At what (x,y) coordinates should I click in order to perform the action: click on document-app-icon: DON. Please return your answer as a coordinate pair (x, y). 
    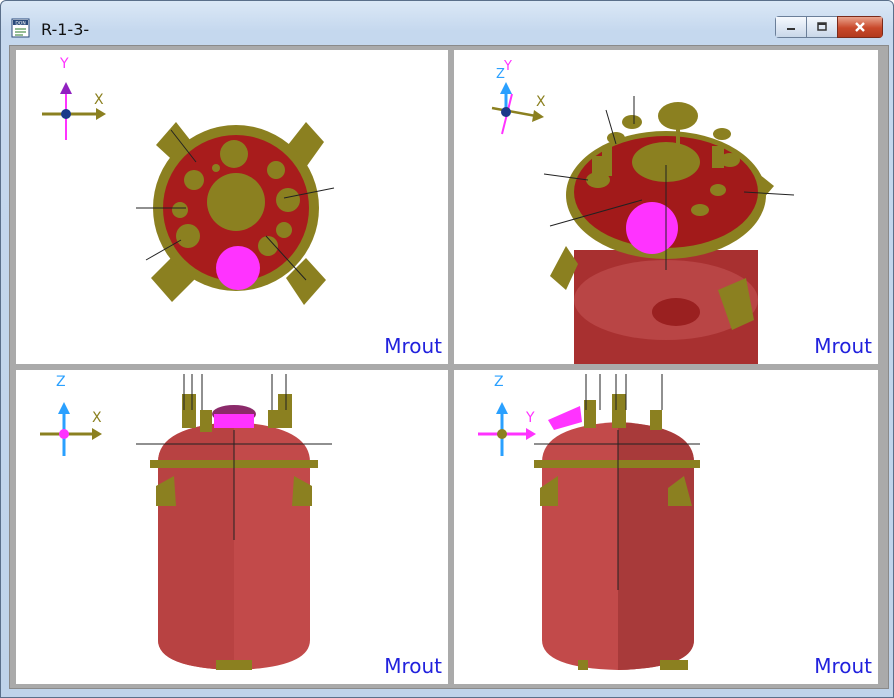
    Looking at the image, I should click on (20, 28).